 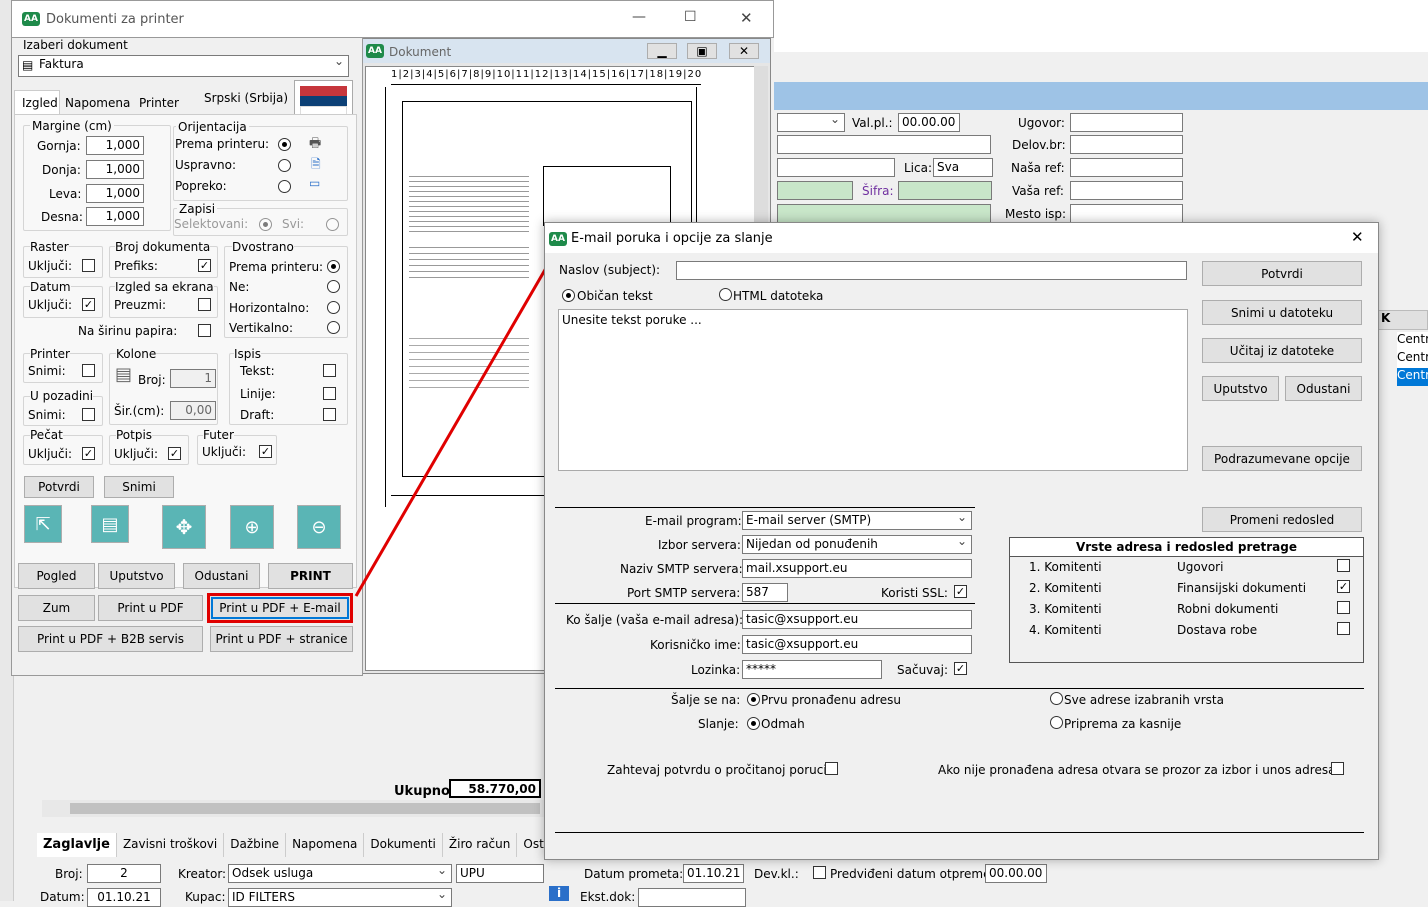 I want to click on vrste-kind: 1. Komitenti, so click(x=1065, y=567).